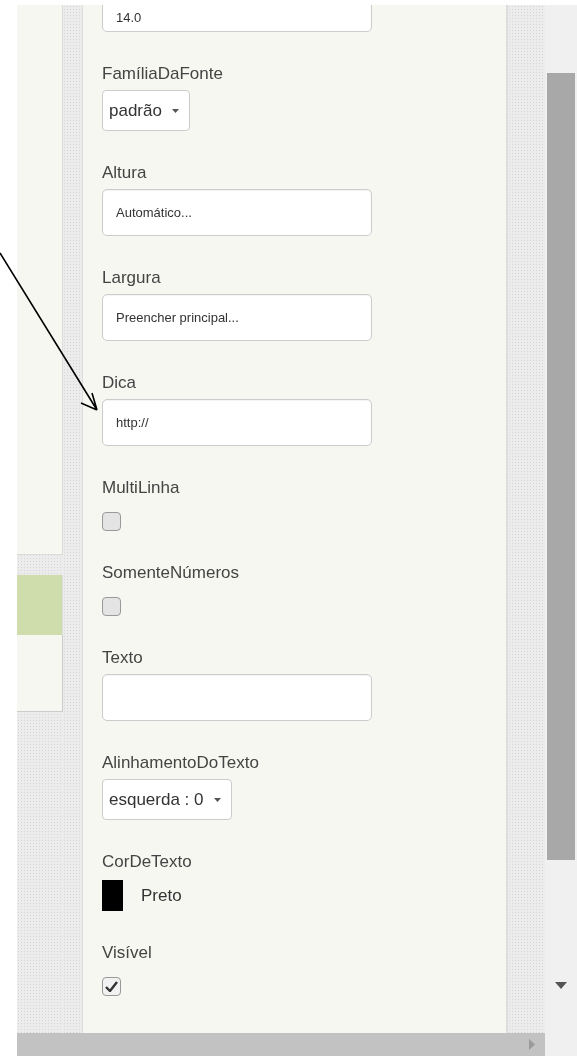  What do you see at coordinates (281, 1044) in the screenshot?
I see `horizontal-scrollbar` at bounding box center [281, 1044].